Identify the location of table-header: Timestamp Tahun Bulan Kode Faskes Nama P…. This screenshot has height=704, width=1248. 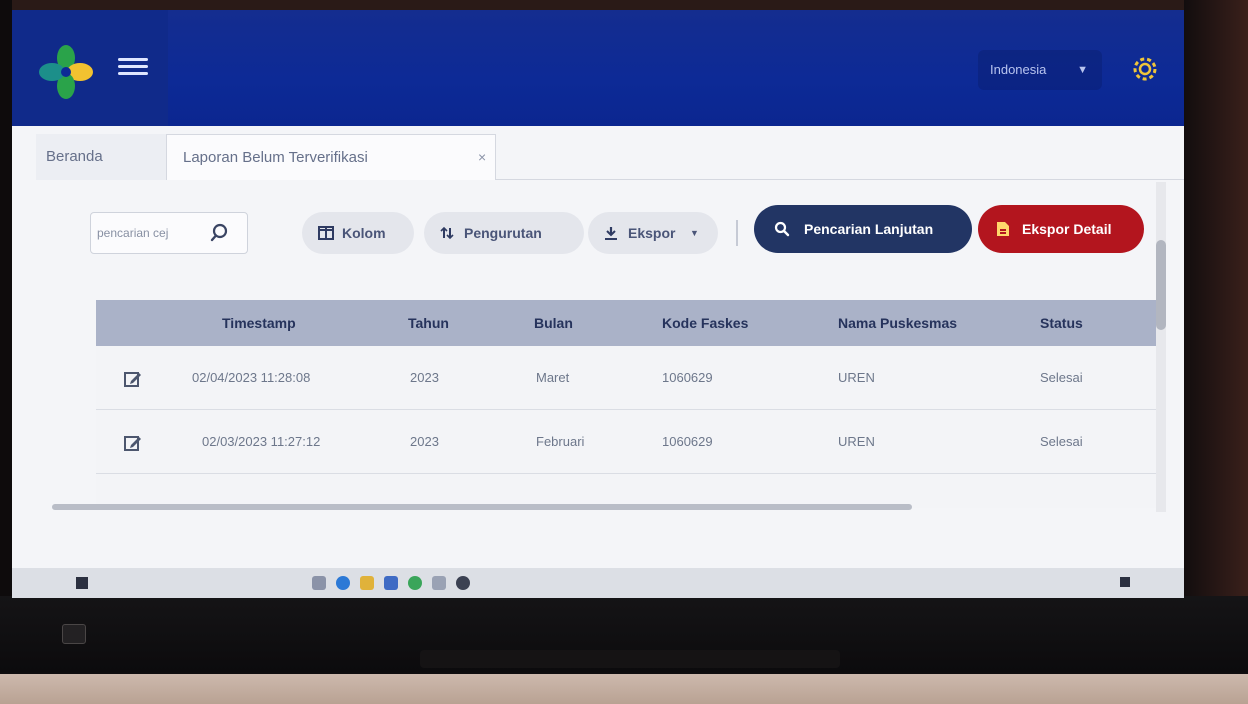
(626, 323).